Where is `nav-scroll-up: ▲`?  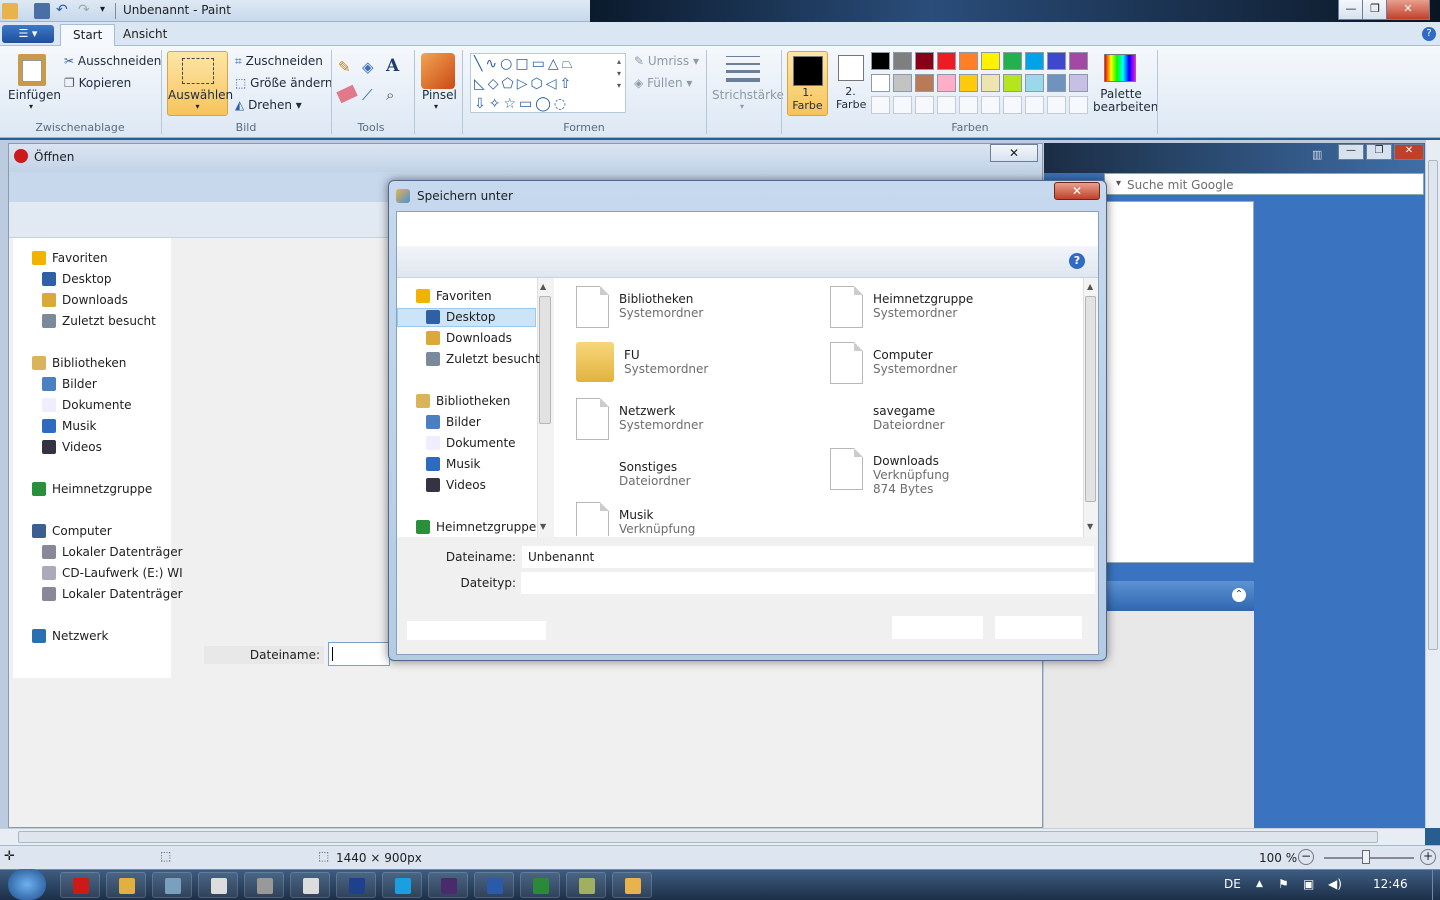
nav-scroll-up: ▲ is located at coordinates (543, 286).